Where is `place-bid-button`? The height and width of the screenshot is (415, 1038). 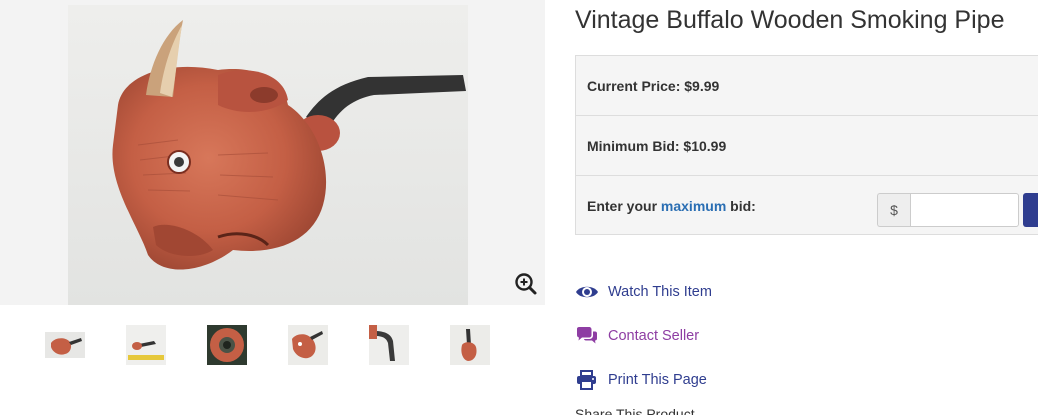 place-bid-button is located at coordinates (1030, 210).